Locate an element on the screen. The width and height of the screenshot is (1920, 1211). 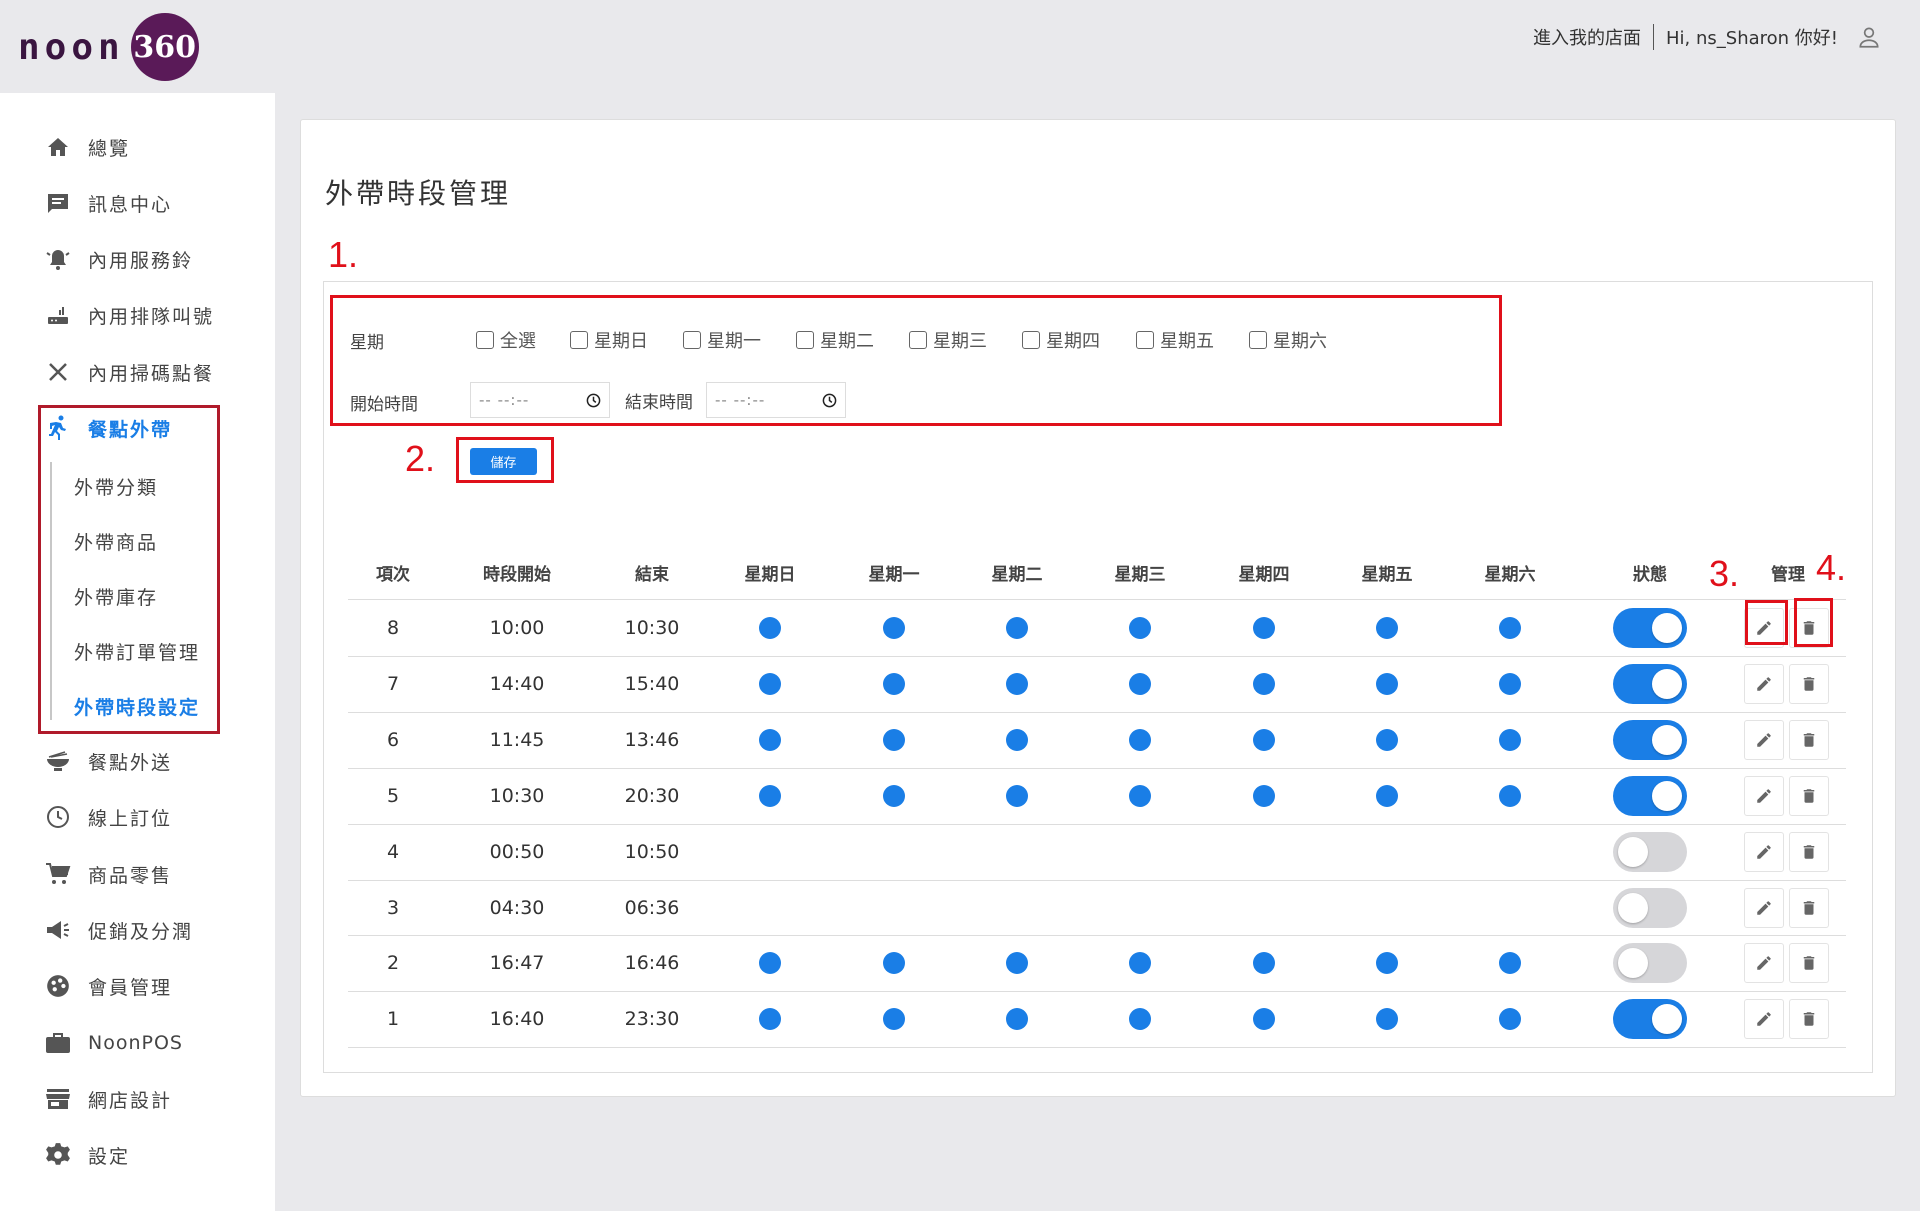
row-id: 8 is located at coordinates (393, 628).